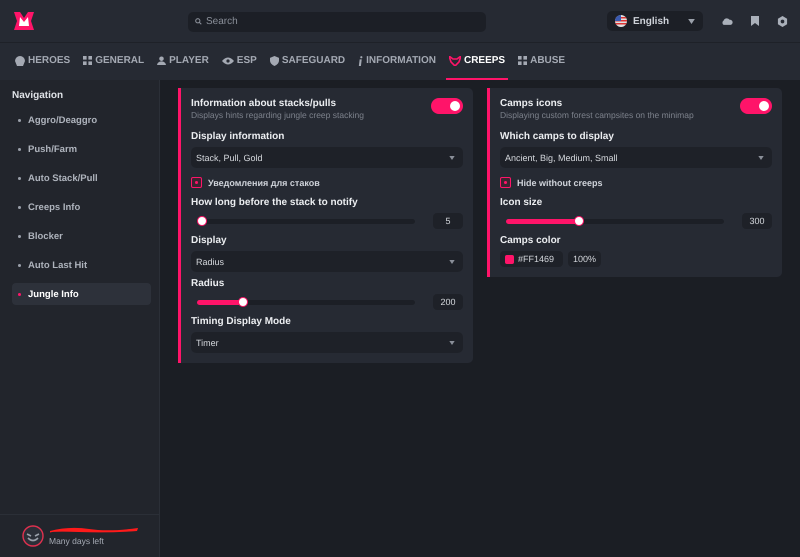  I want to click on value-field: 5, so click(448, 221).